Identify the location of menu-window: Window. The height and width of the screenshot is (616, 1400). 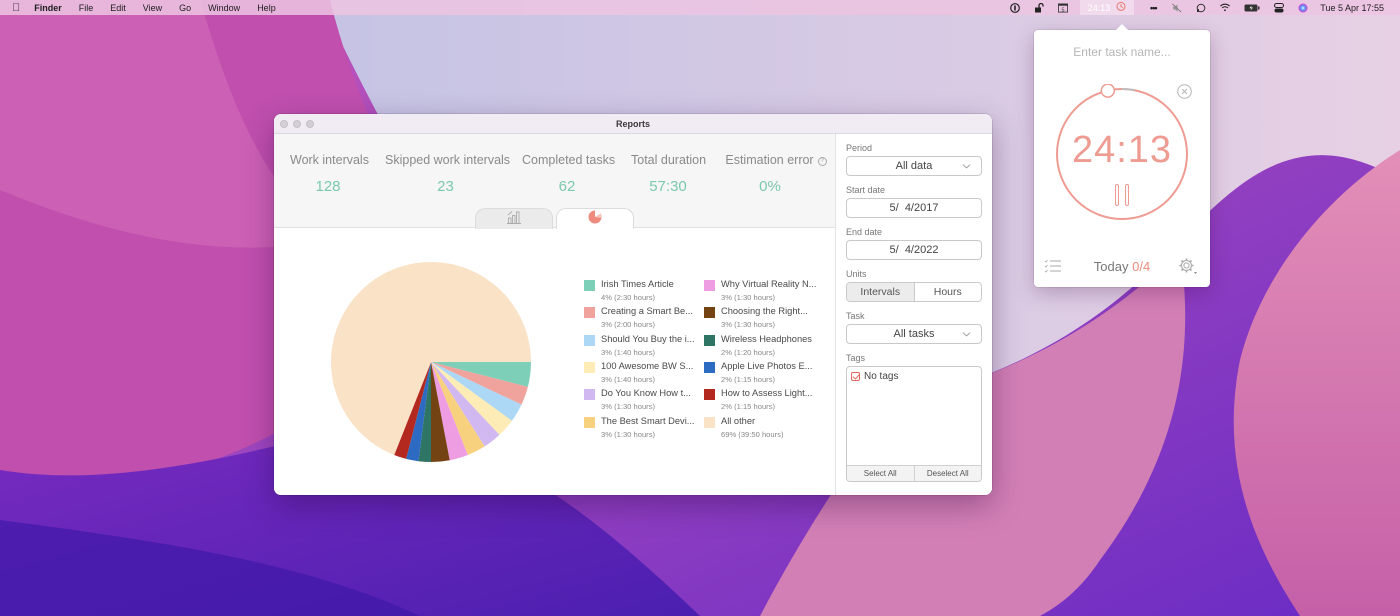
(224, 8).